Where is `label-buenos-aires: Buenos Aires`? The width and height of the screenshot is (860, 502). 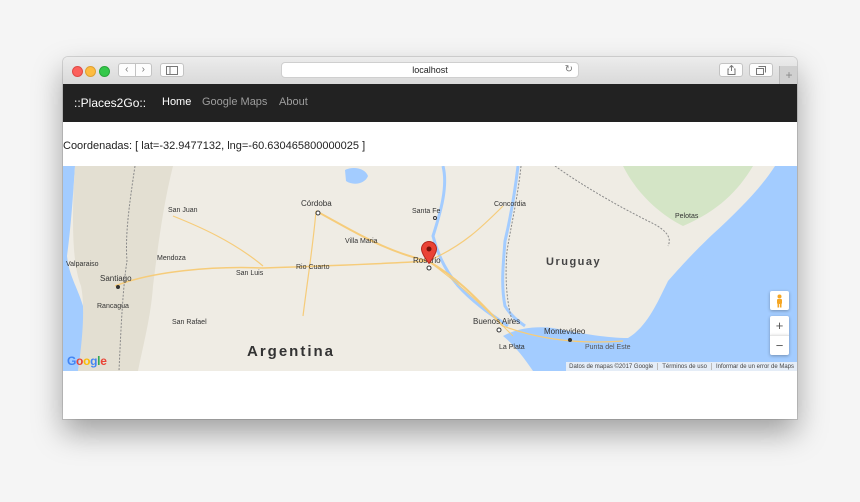
label-buenos-aires: Buenos Aires is located at coordinates (497, 321).